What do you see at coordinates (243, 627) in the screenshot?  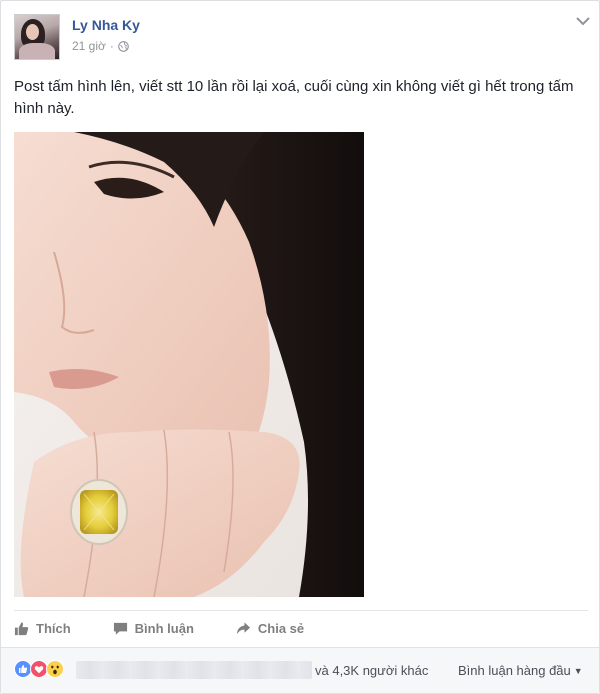 I see `share-arrow-icon` at bounding box center [243, 627].